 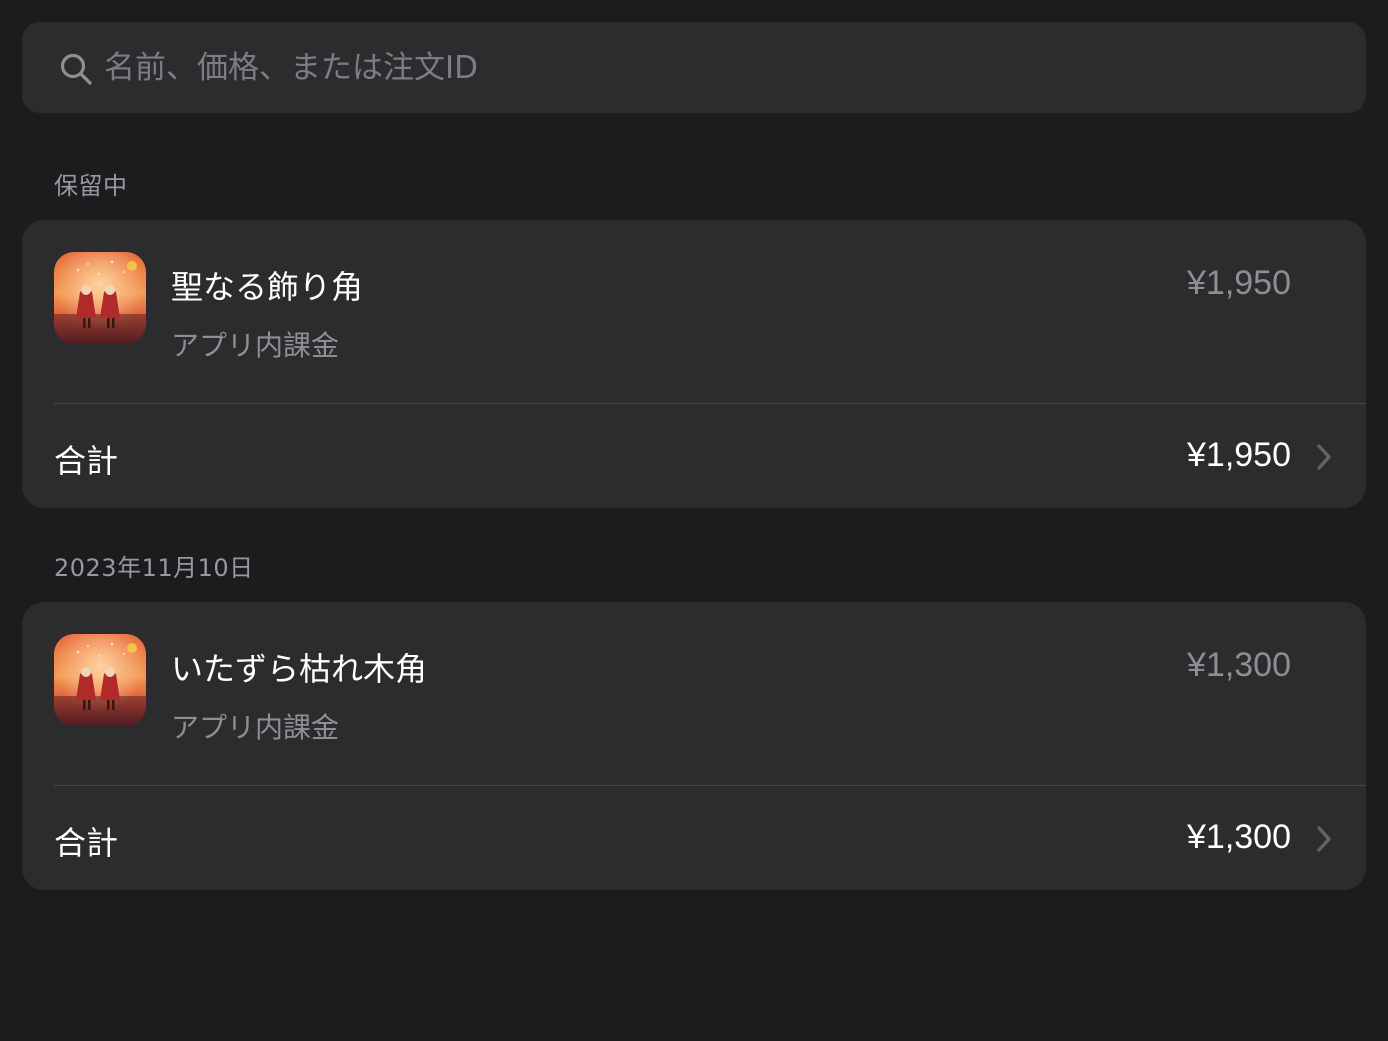 What do you see at coordinates (299, 669) in the screenshot?
I see `item-title: いたずら枯れ木角` at bounding box center [299, 669].